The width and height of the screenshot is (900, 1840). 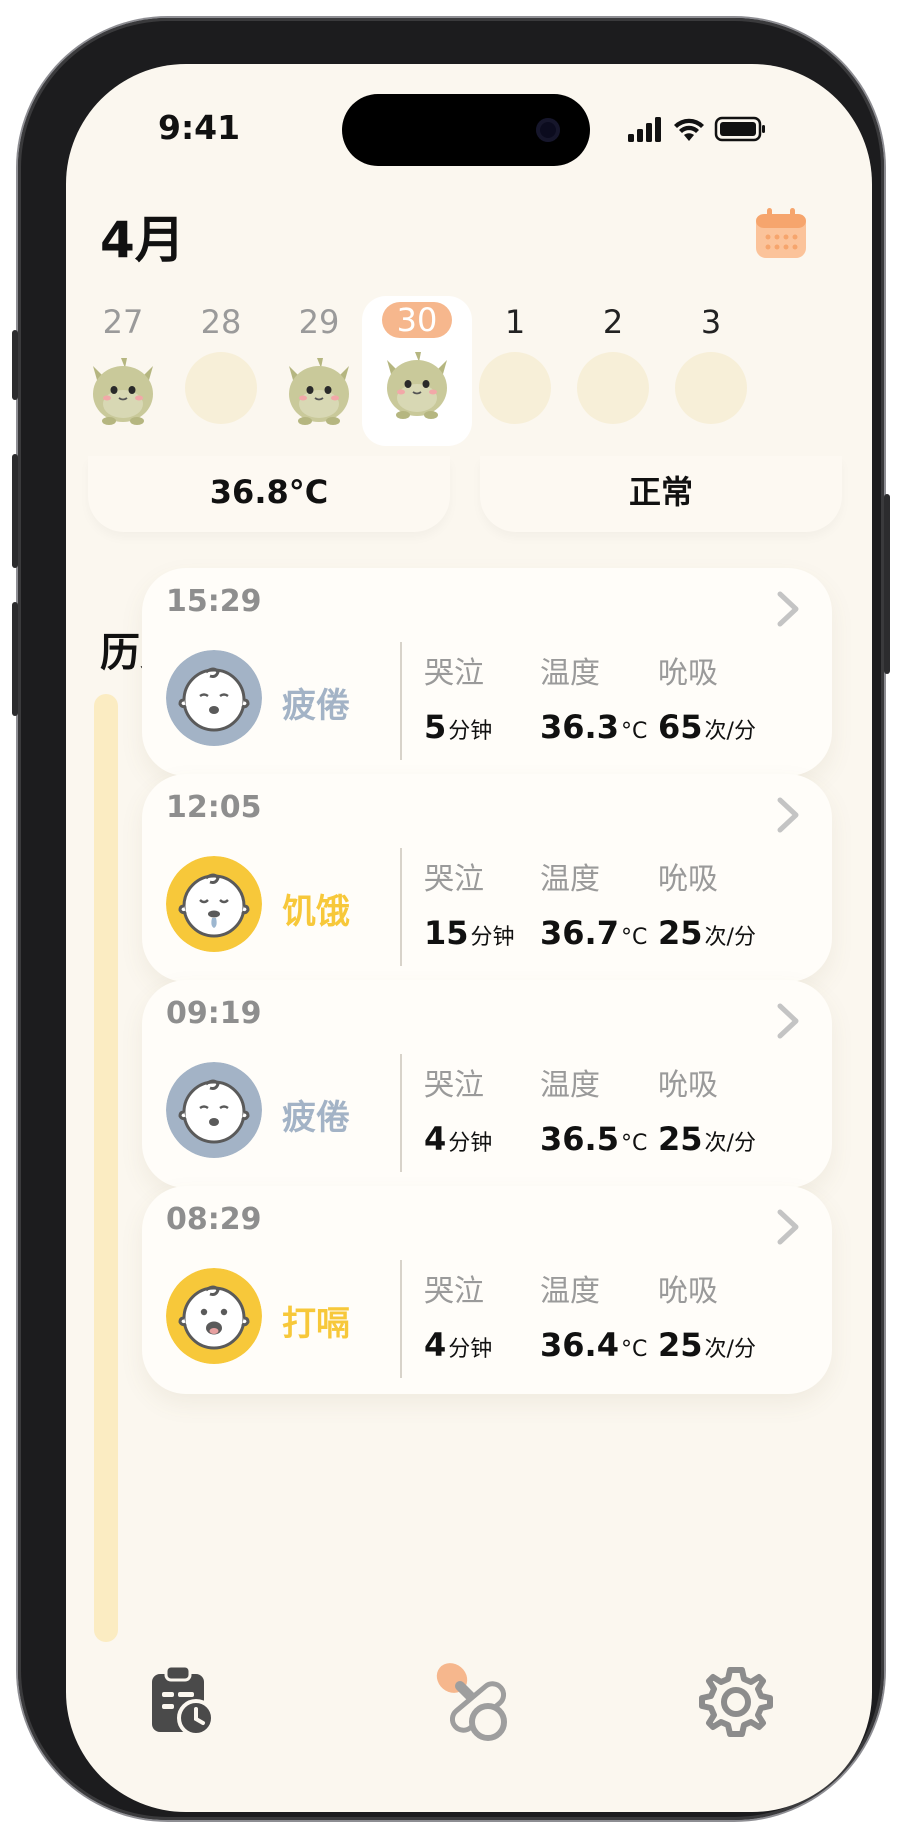 I want to click on power-button, so click(x=887, y=584).